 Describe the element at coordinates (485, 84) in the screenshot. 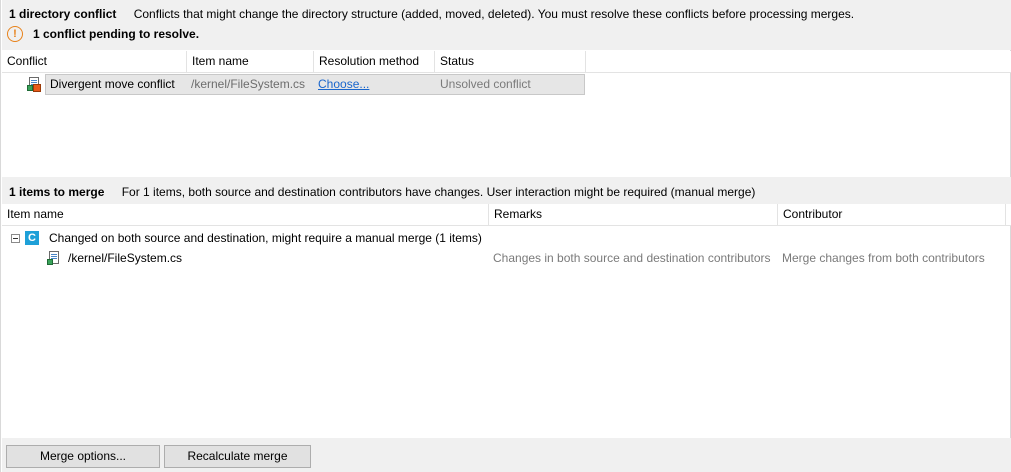

I see `conflict-status: Unsolved conflict` at that location.